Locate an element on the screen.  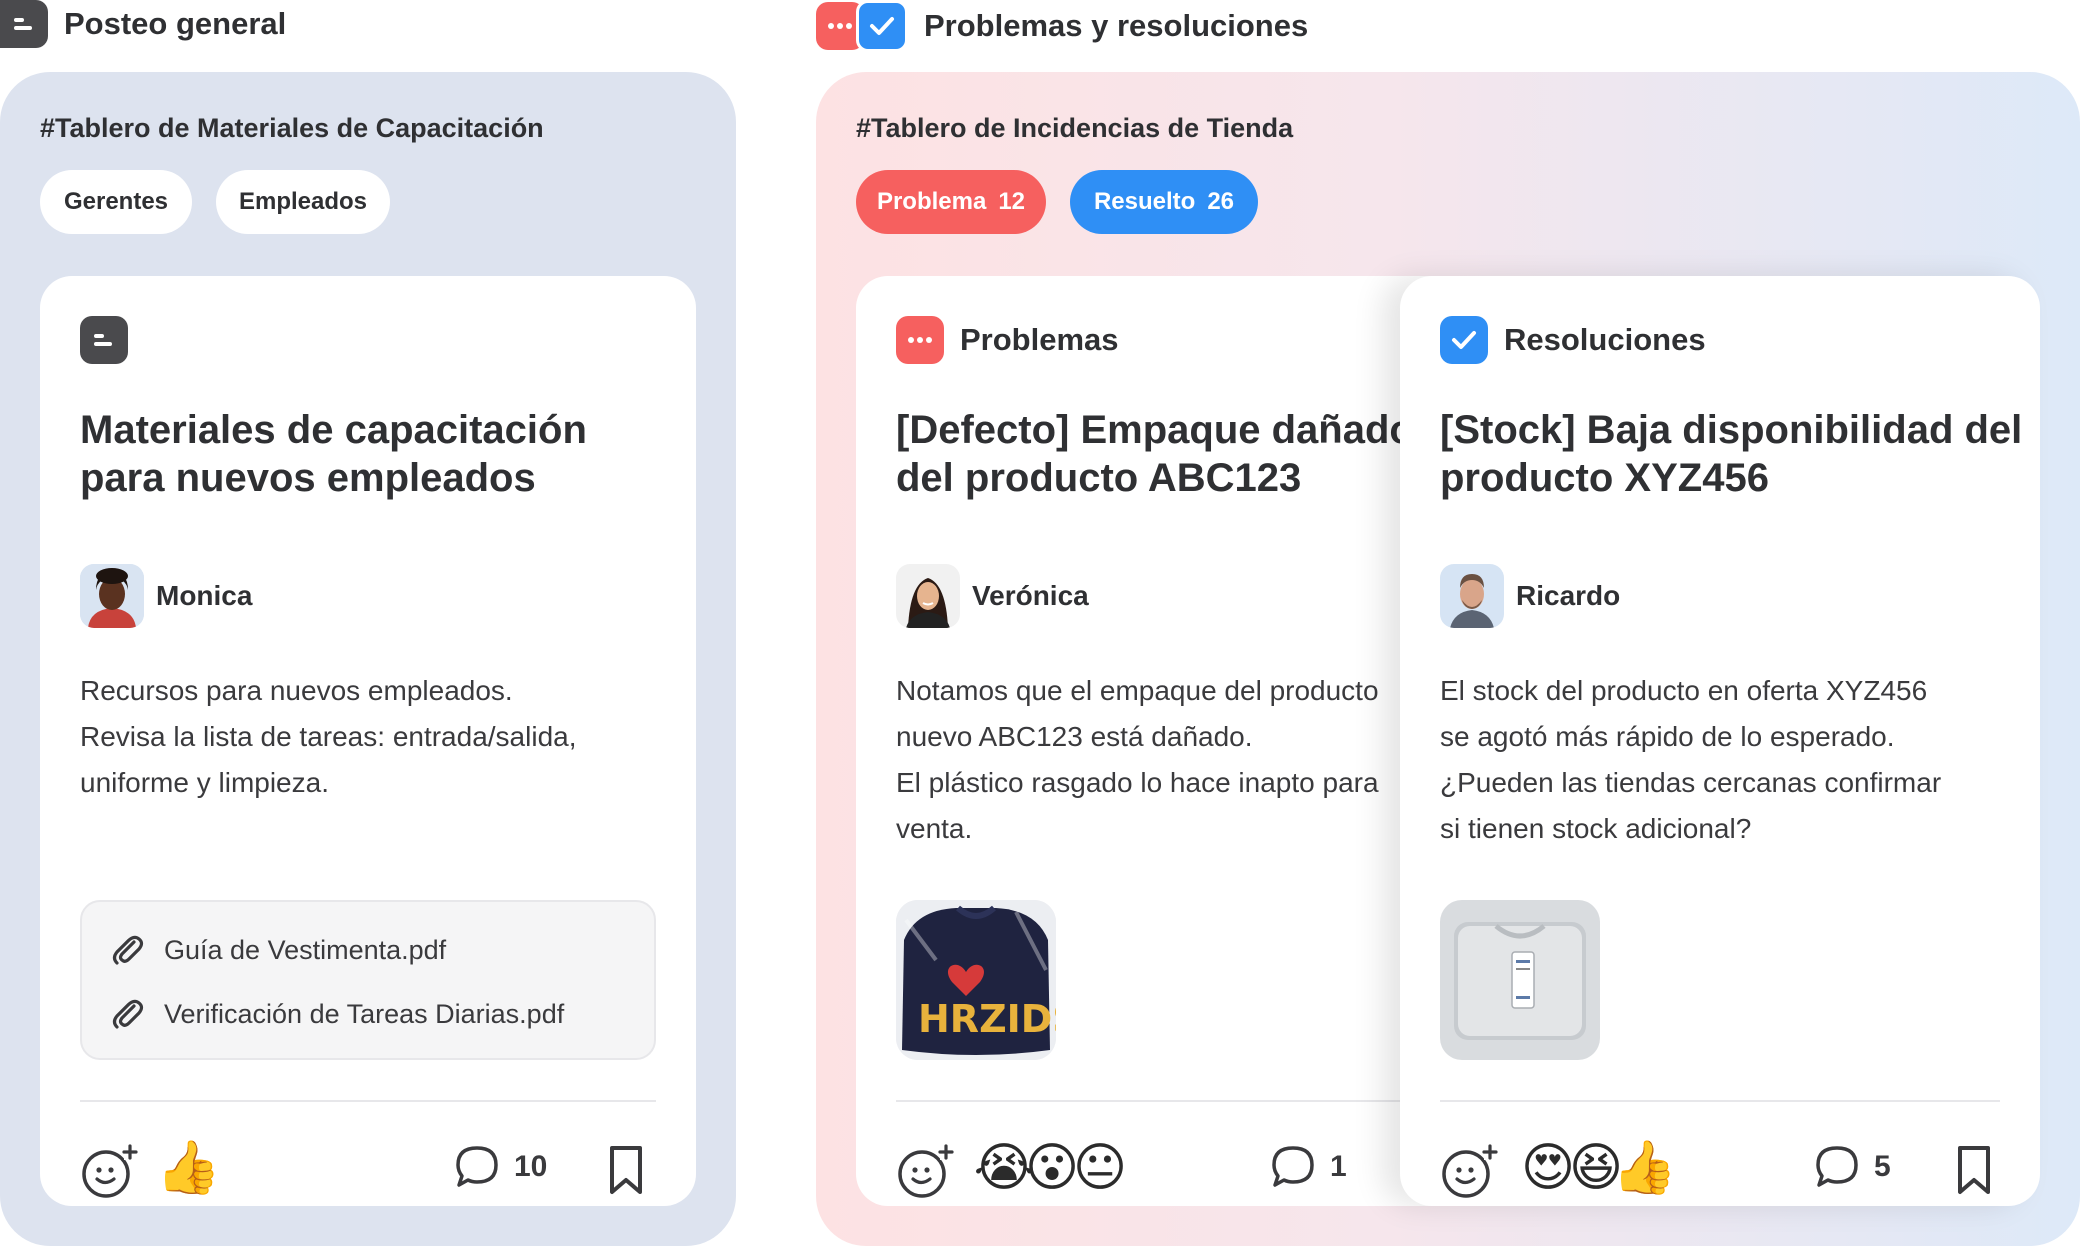
chip-label: Resuelto is located at coordinates (1144, 201).